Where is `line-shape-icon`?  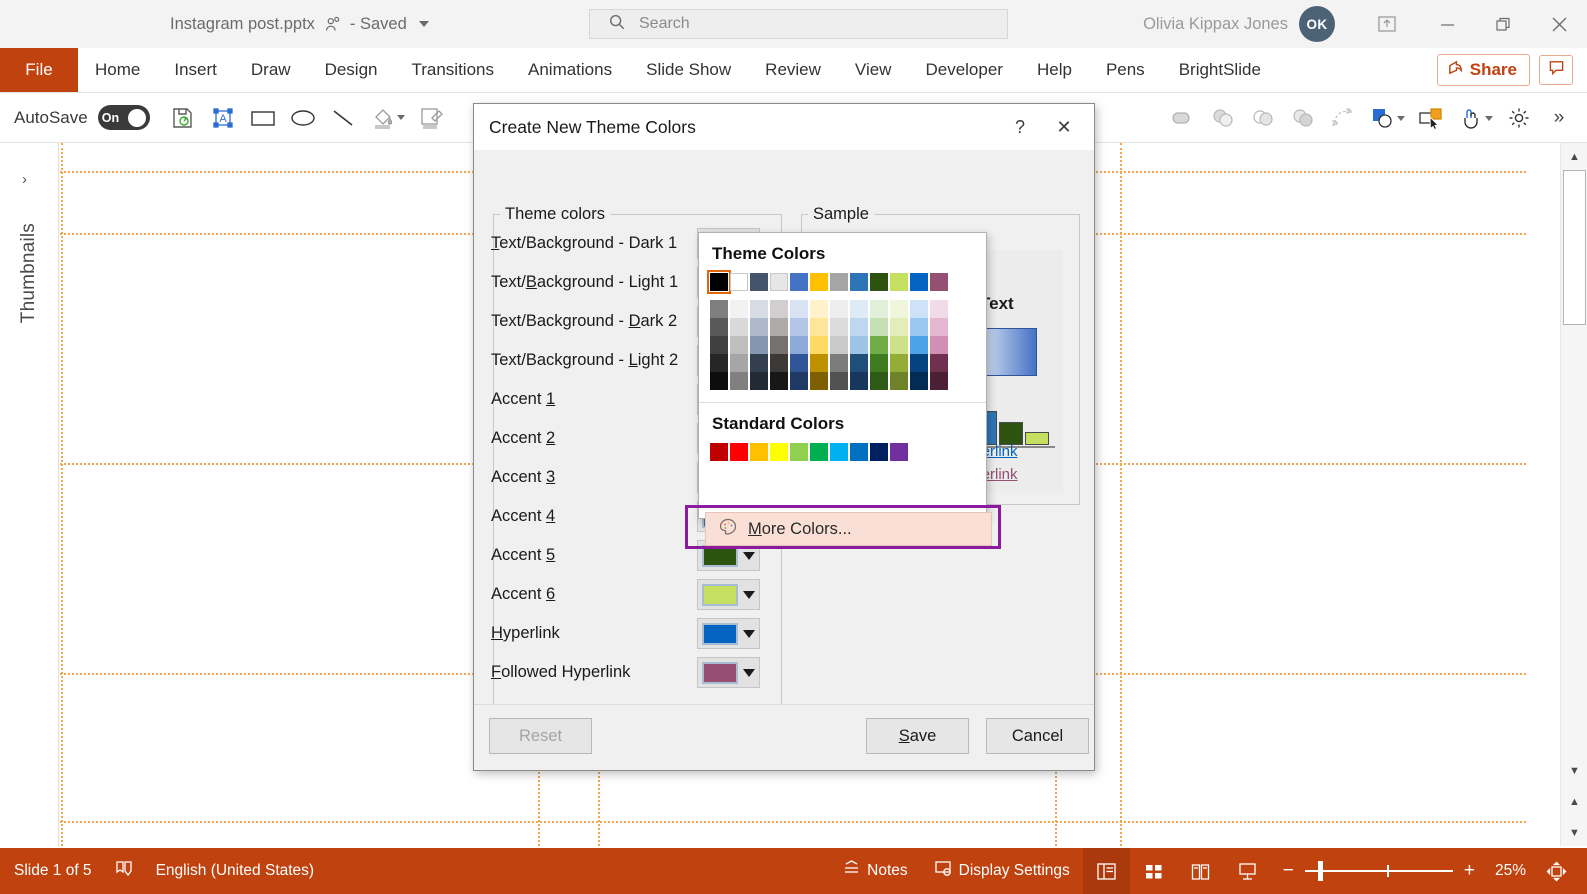 line-shape-icon is located at coordinates (343, 118).